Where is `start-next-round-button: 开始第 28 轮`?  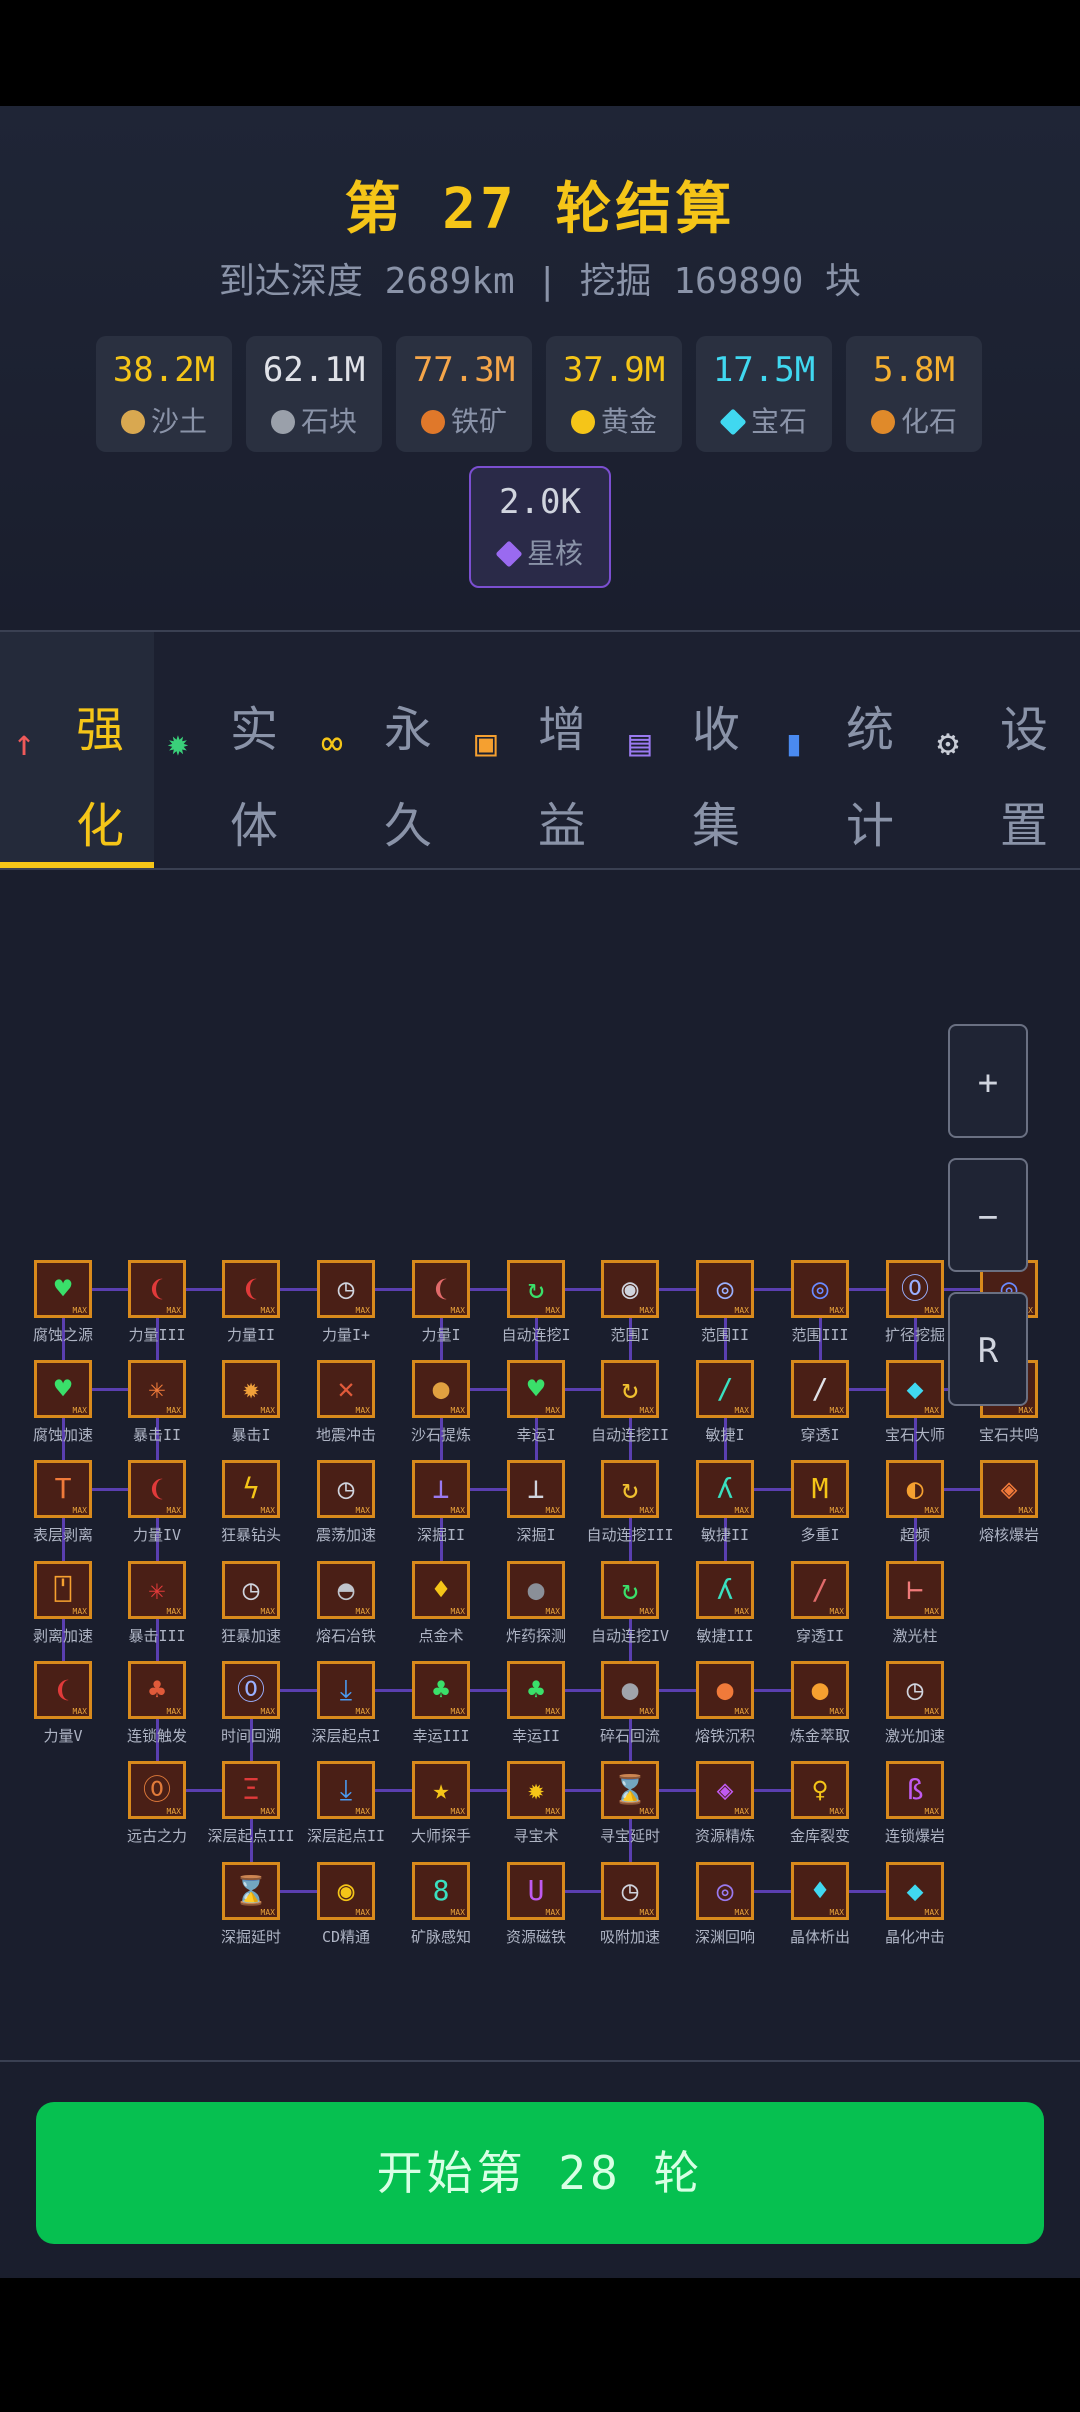
start-next-round-button: 开始第 28 轮 is located at coordinates (540, 2173).